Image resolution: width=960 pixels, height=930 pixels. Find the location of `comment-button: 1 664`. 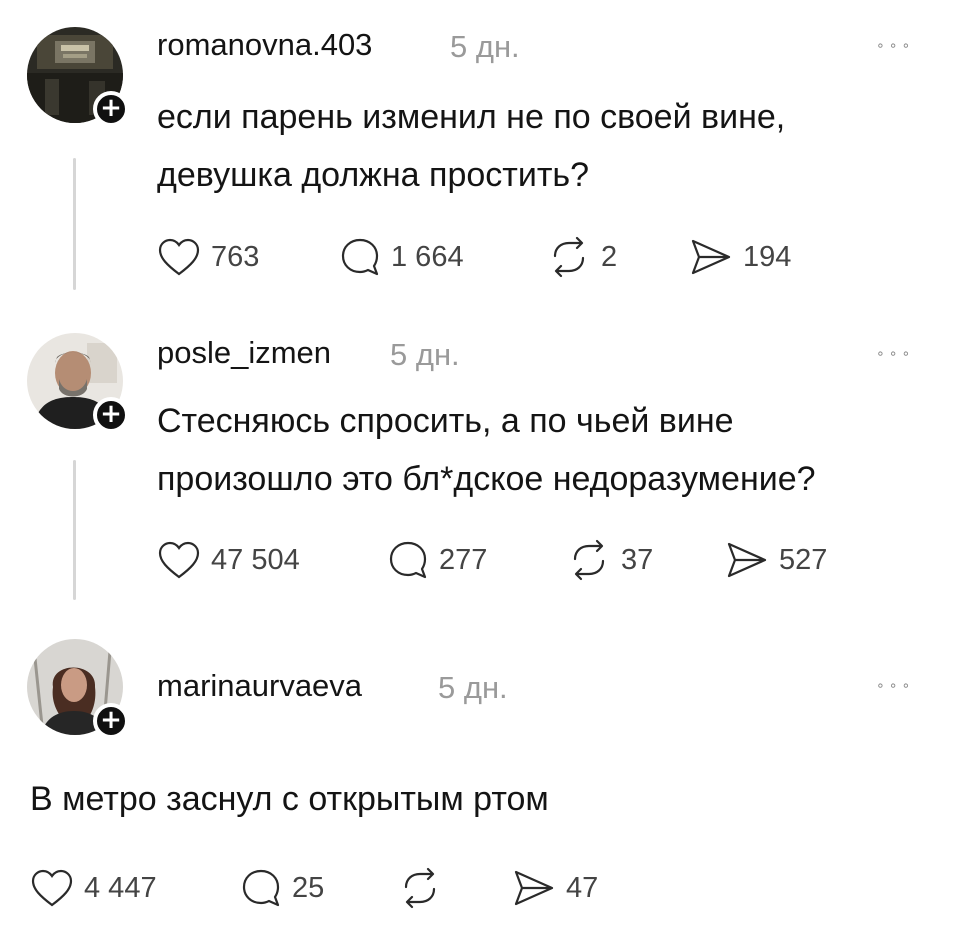

comment-button: 1 664 is located at coordinates (401, 257).